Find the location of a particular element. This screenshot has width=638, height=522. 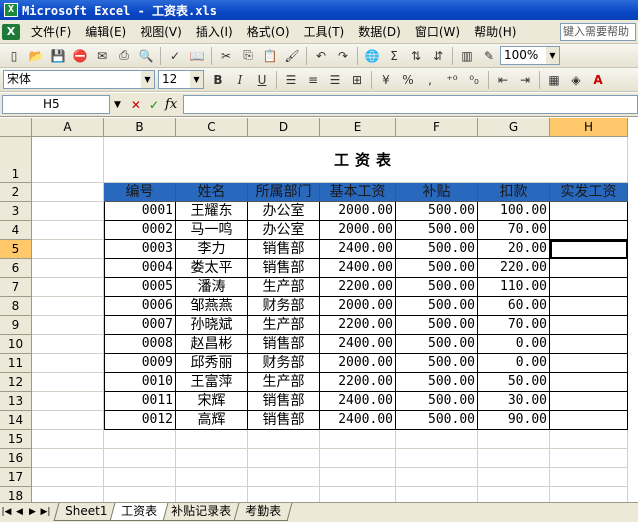

cell-b15 is located at coordinates (140, 439).